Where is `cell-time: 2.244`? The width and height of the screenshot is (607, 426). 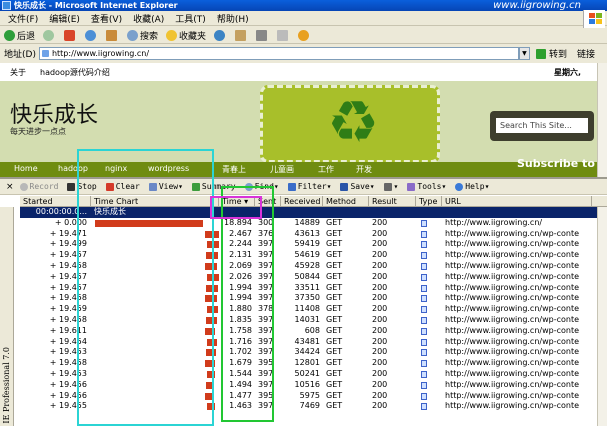
cell-time: 2.244 is located at coordinates (240, 244).